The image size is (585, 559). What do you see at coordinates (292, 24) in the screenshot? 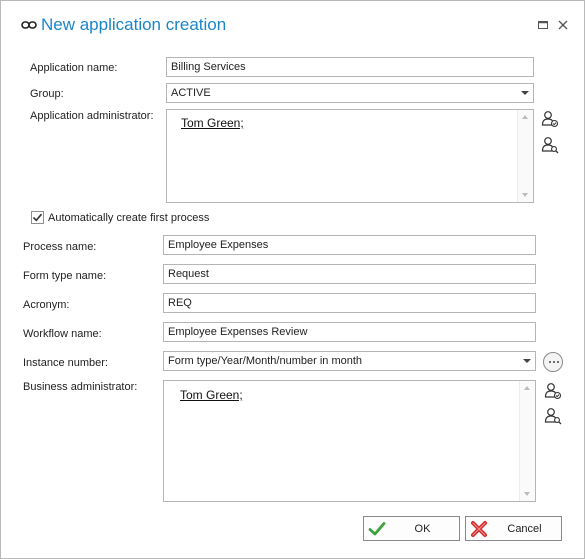
I see `title-bar: New application creation` at bounding box center [292, 24].